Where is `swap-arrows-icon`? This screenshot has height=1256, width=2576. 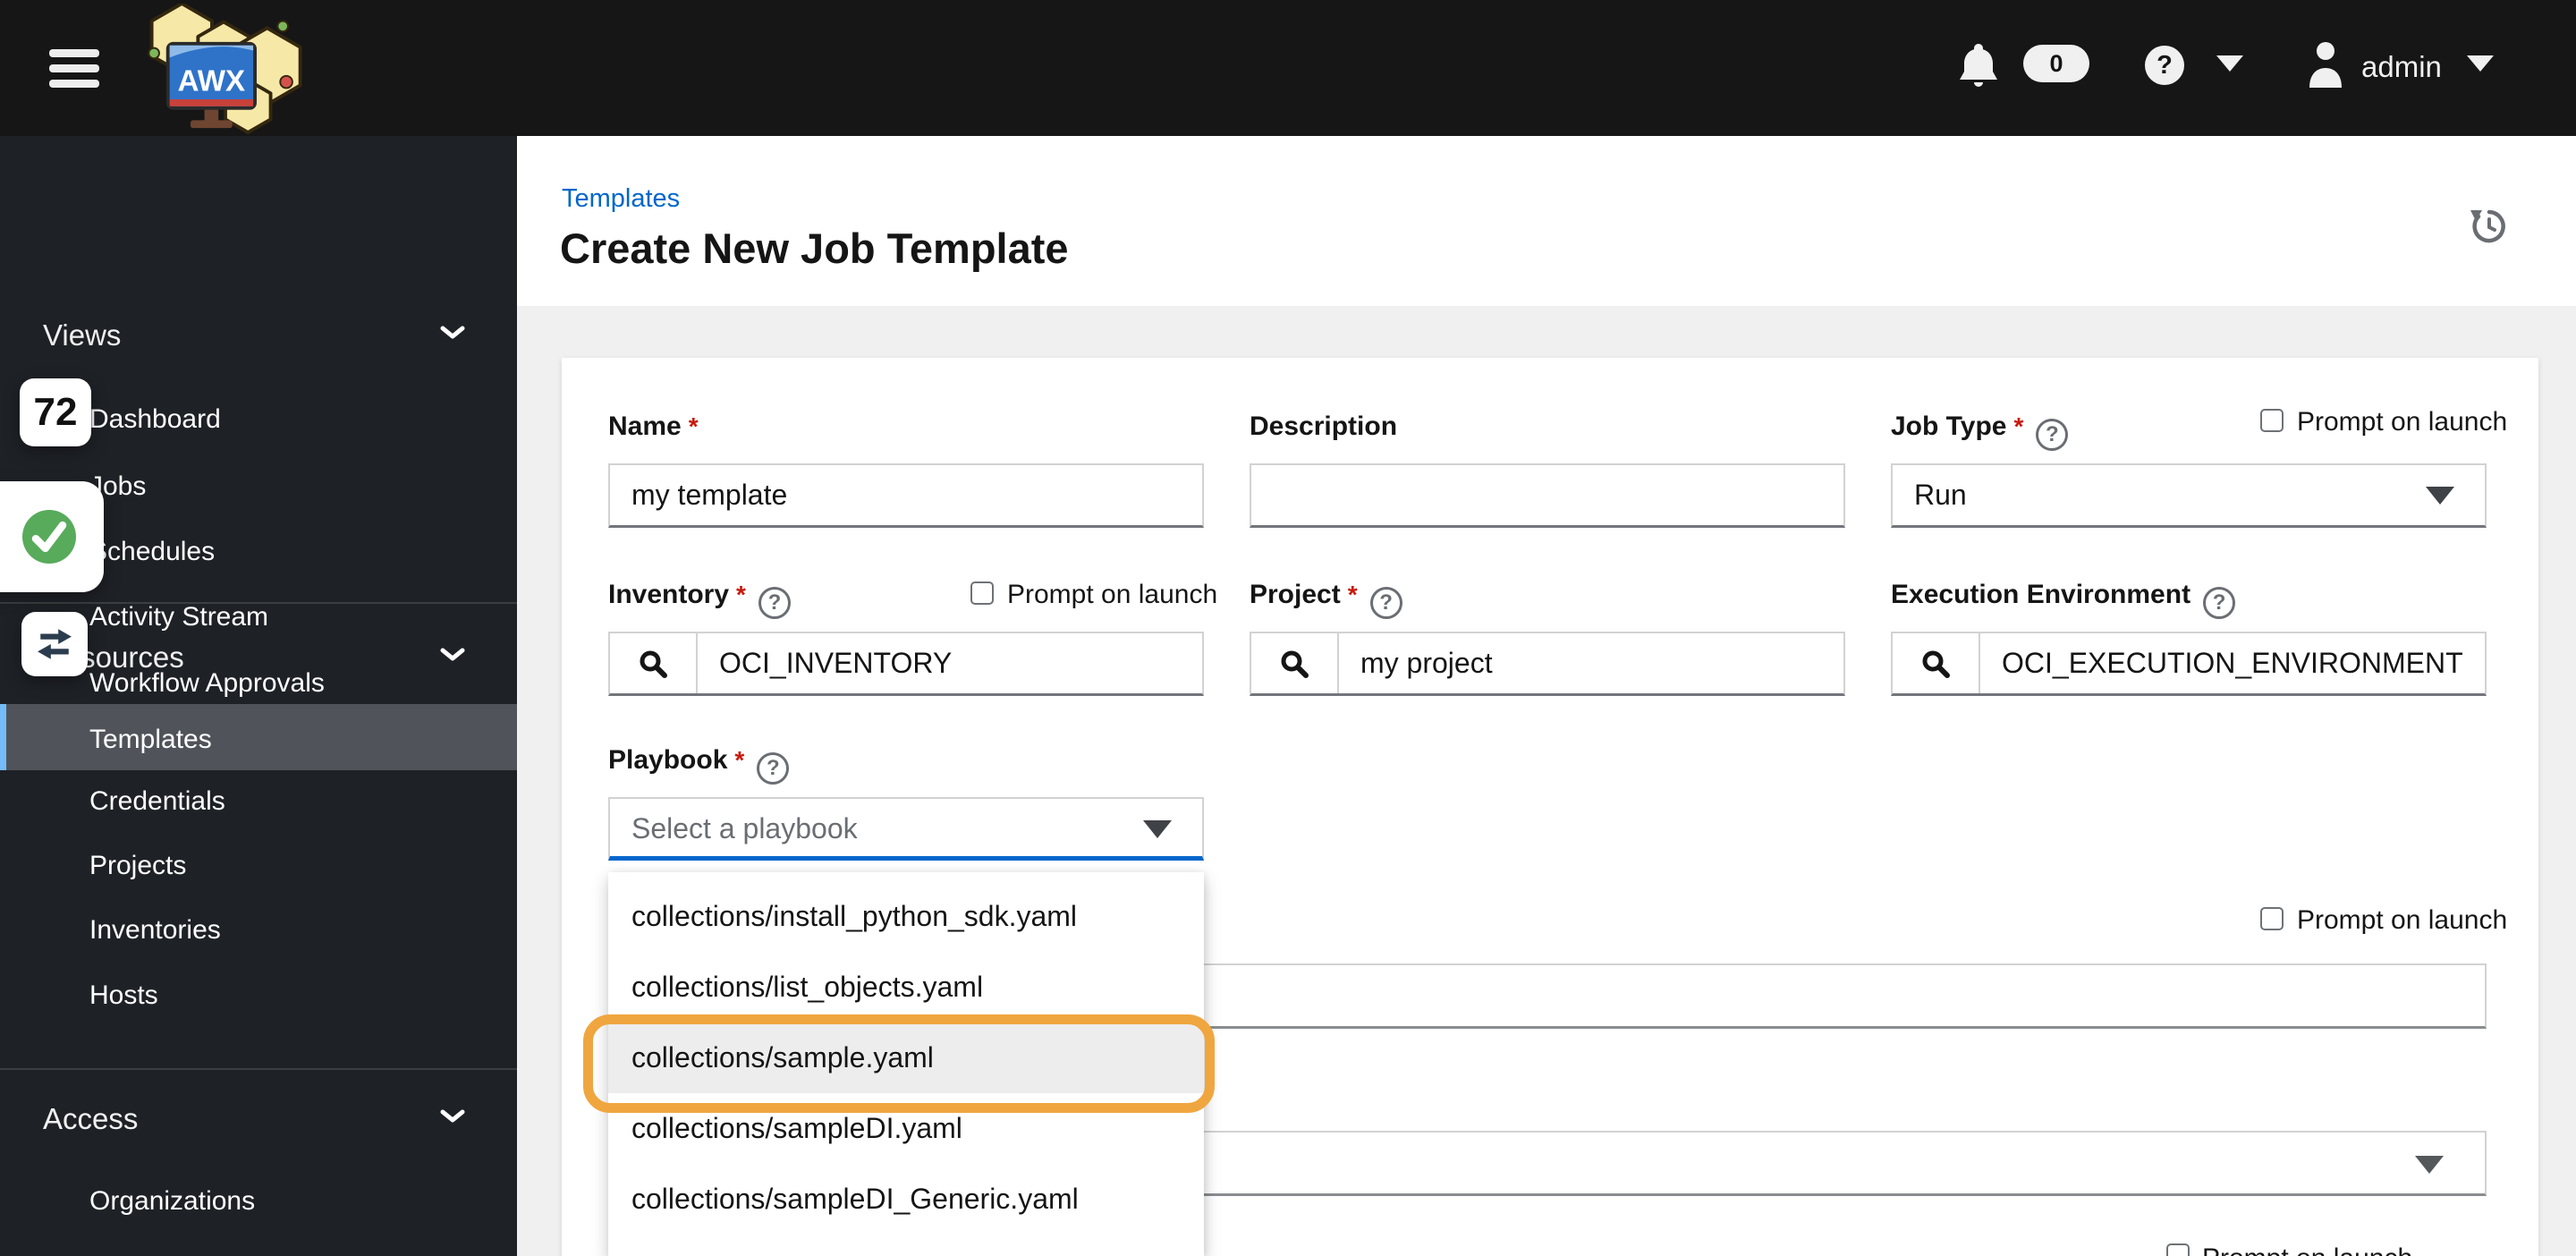 swap-arrows-icon is located at coordinates (55, 644).